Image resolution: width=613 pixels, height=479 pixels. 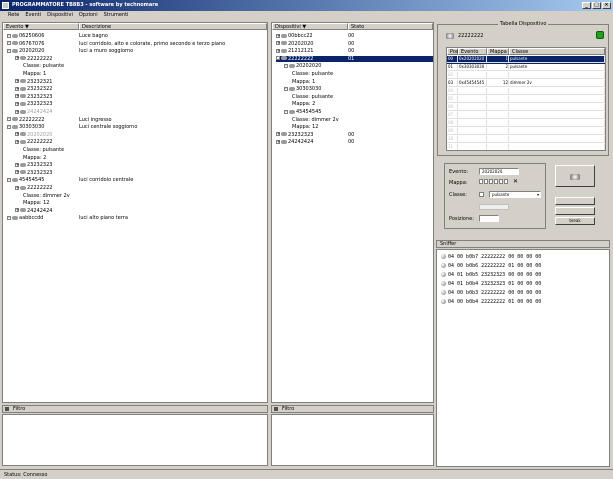 I want to click on table-row: 01 0x30303030 2 pulsante, so click(x=526, y=68).